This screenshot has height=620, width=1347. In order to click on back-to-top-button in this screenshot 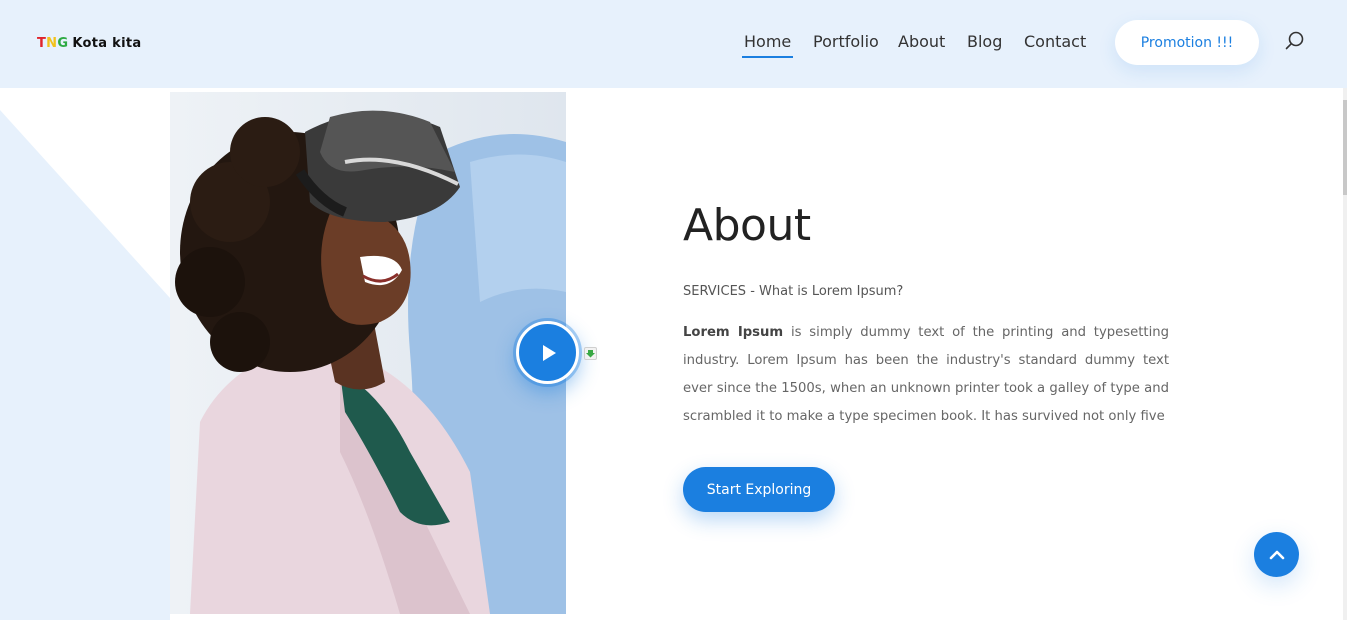, I will do `click(1276, 554)`.